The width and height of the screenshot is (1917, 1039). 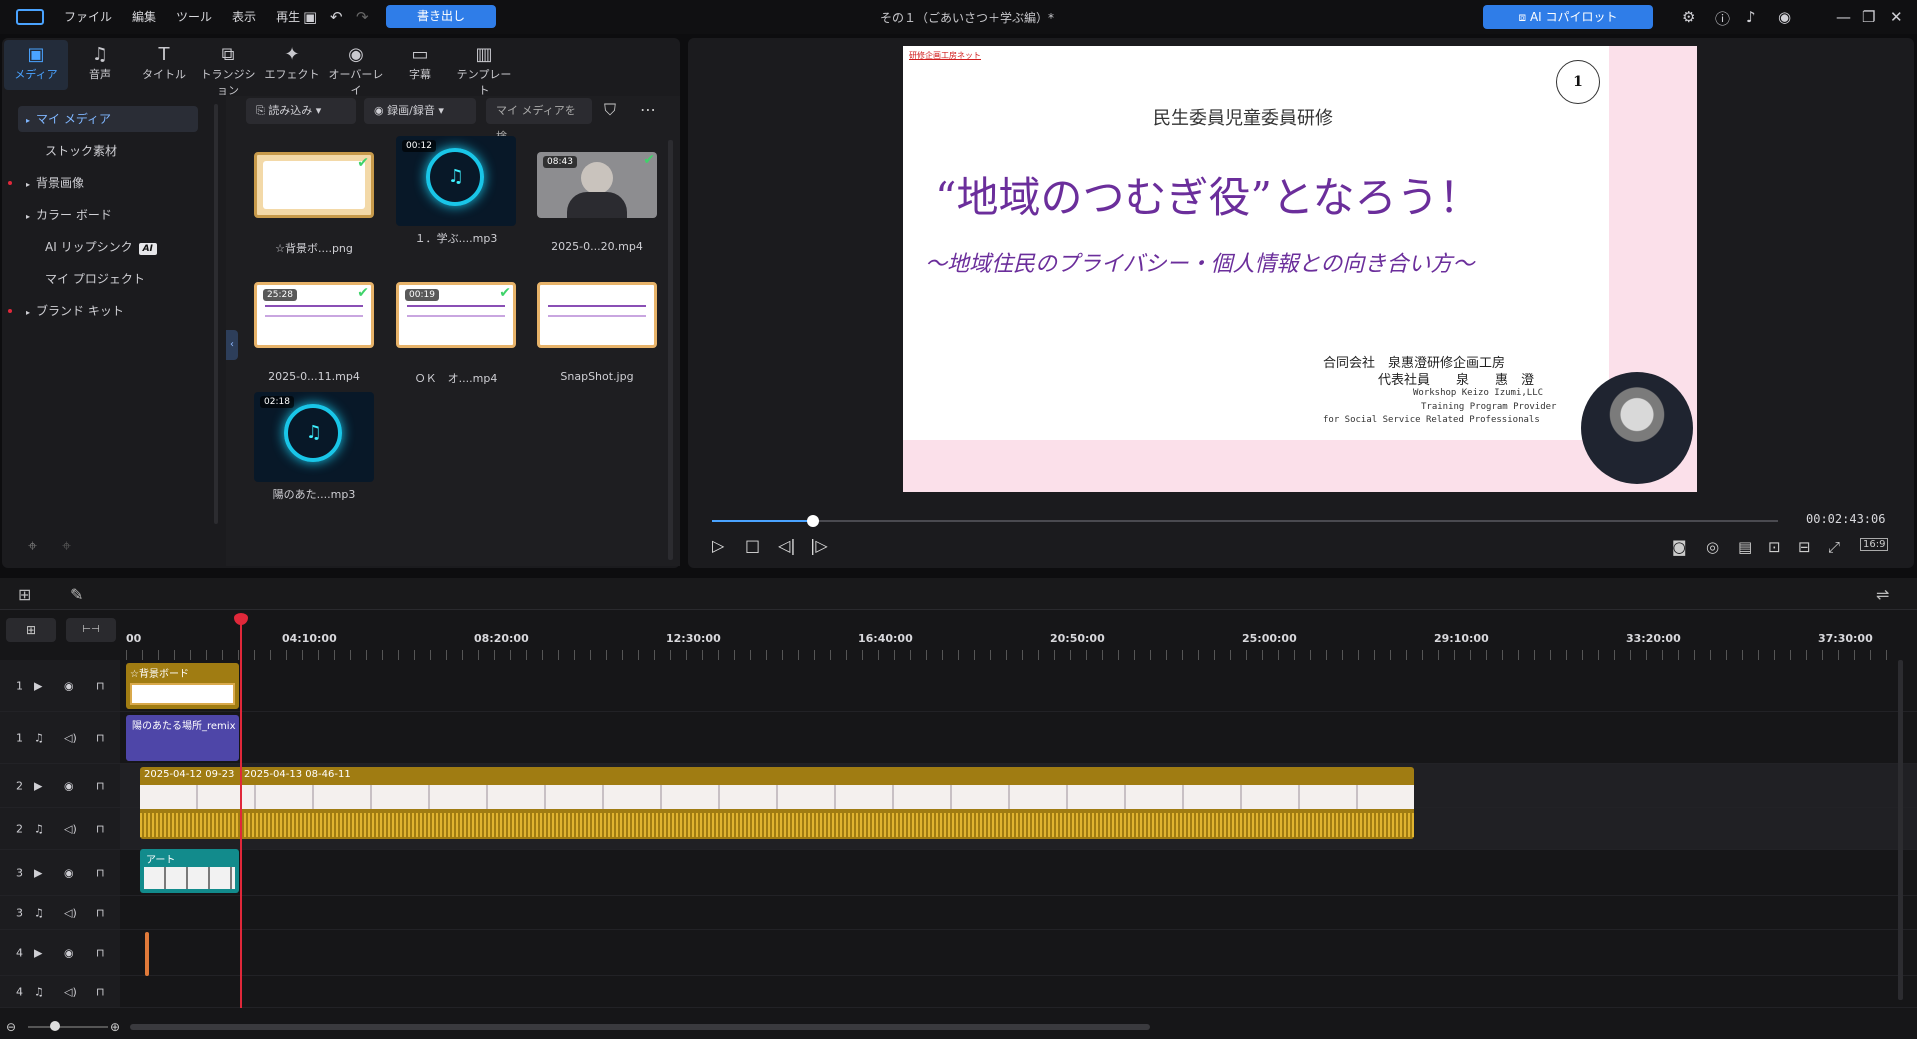 I want to click on bell-icon: ♪, so click(x=1751, y=17).